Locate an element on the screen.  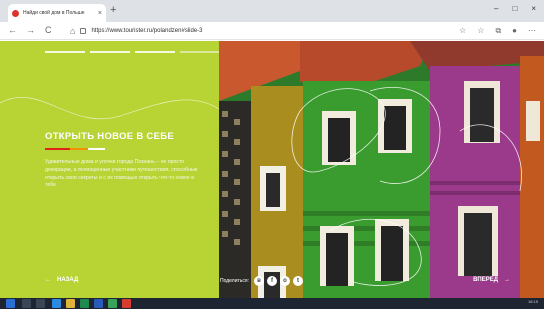
share-bar: Поделиться: в f о t is located at coordinates (261, 281).